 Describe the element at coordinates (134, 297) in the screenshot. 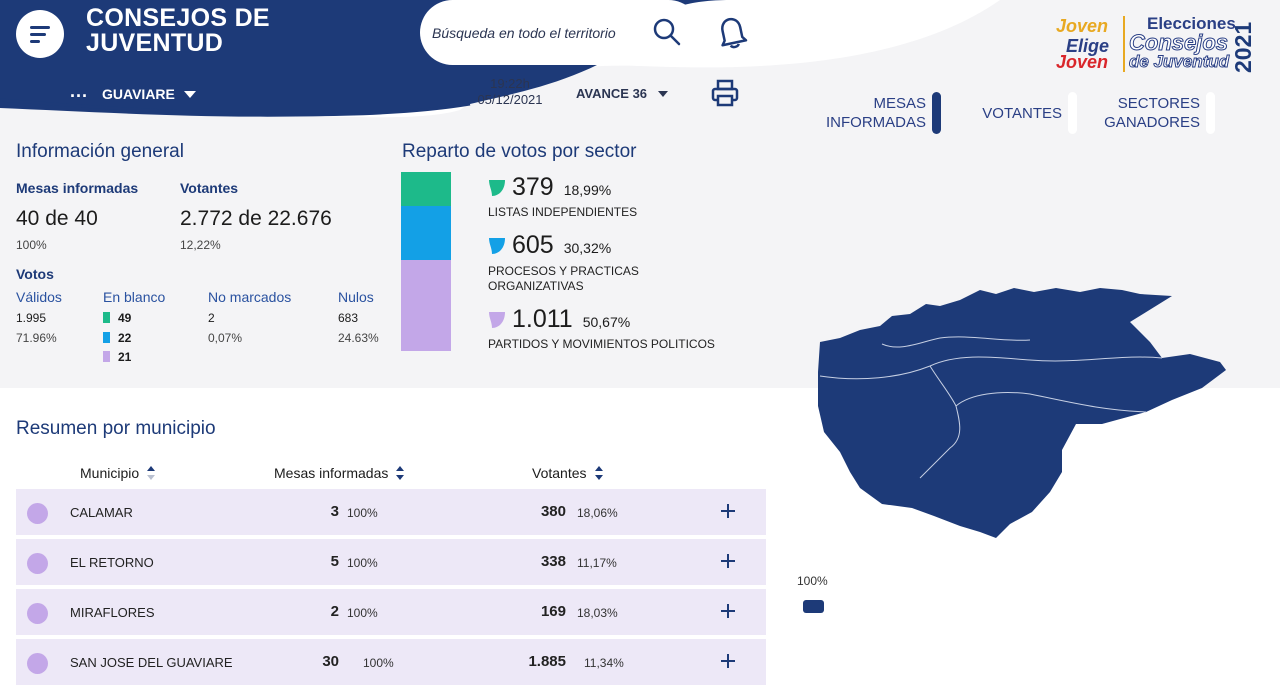

I see `en-blanco-label: En blanco` at that location.